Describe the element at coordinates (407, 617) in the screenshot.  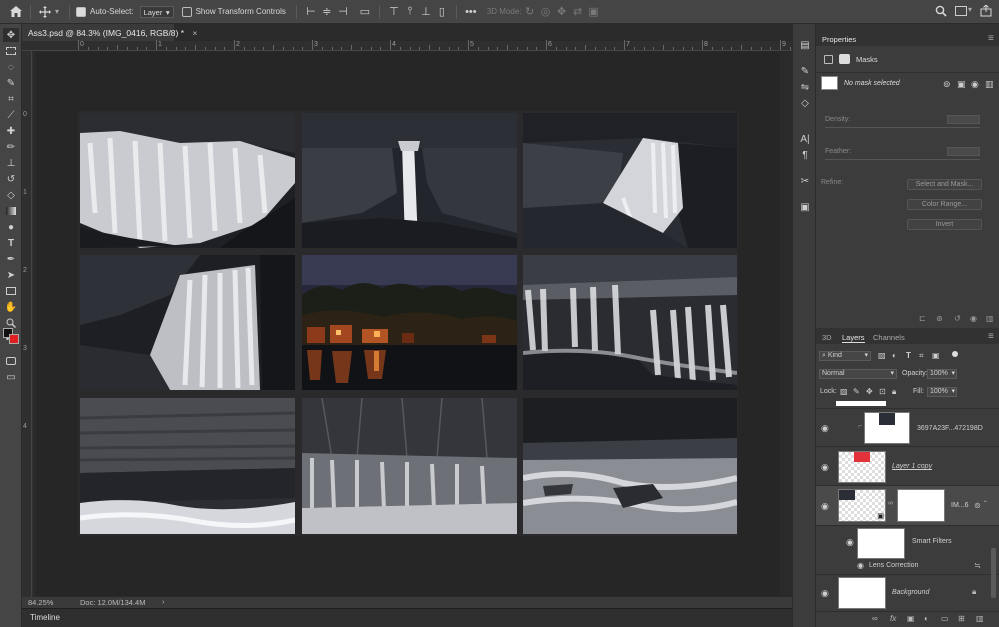
I see `timeline-panel-tab: Timeline` at that location.